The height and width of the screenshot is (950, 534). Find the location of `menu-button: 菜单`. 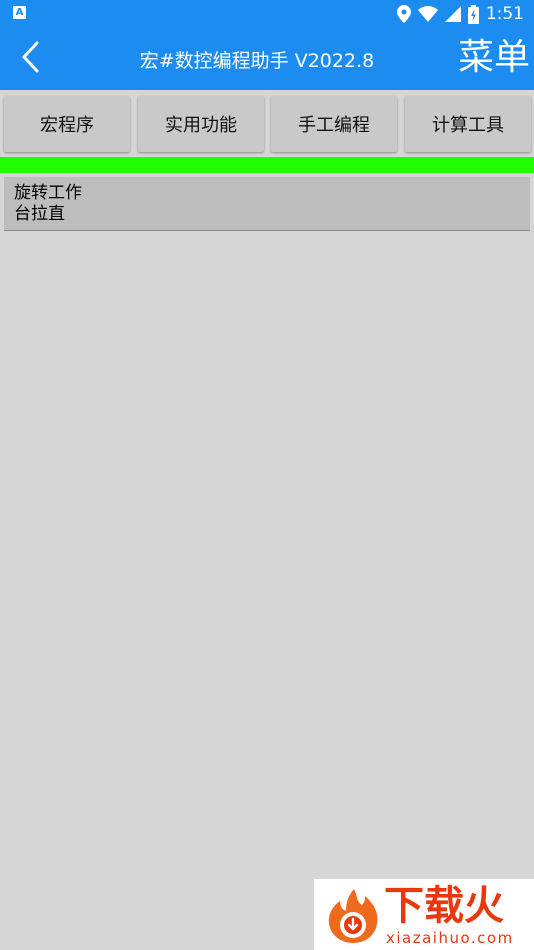

menu-button: 菜单 is located at coordinates (494, 58).